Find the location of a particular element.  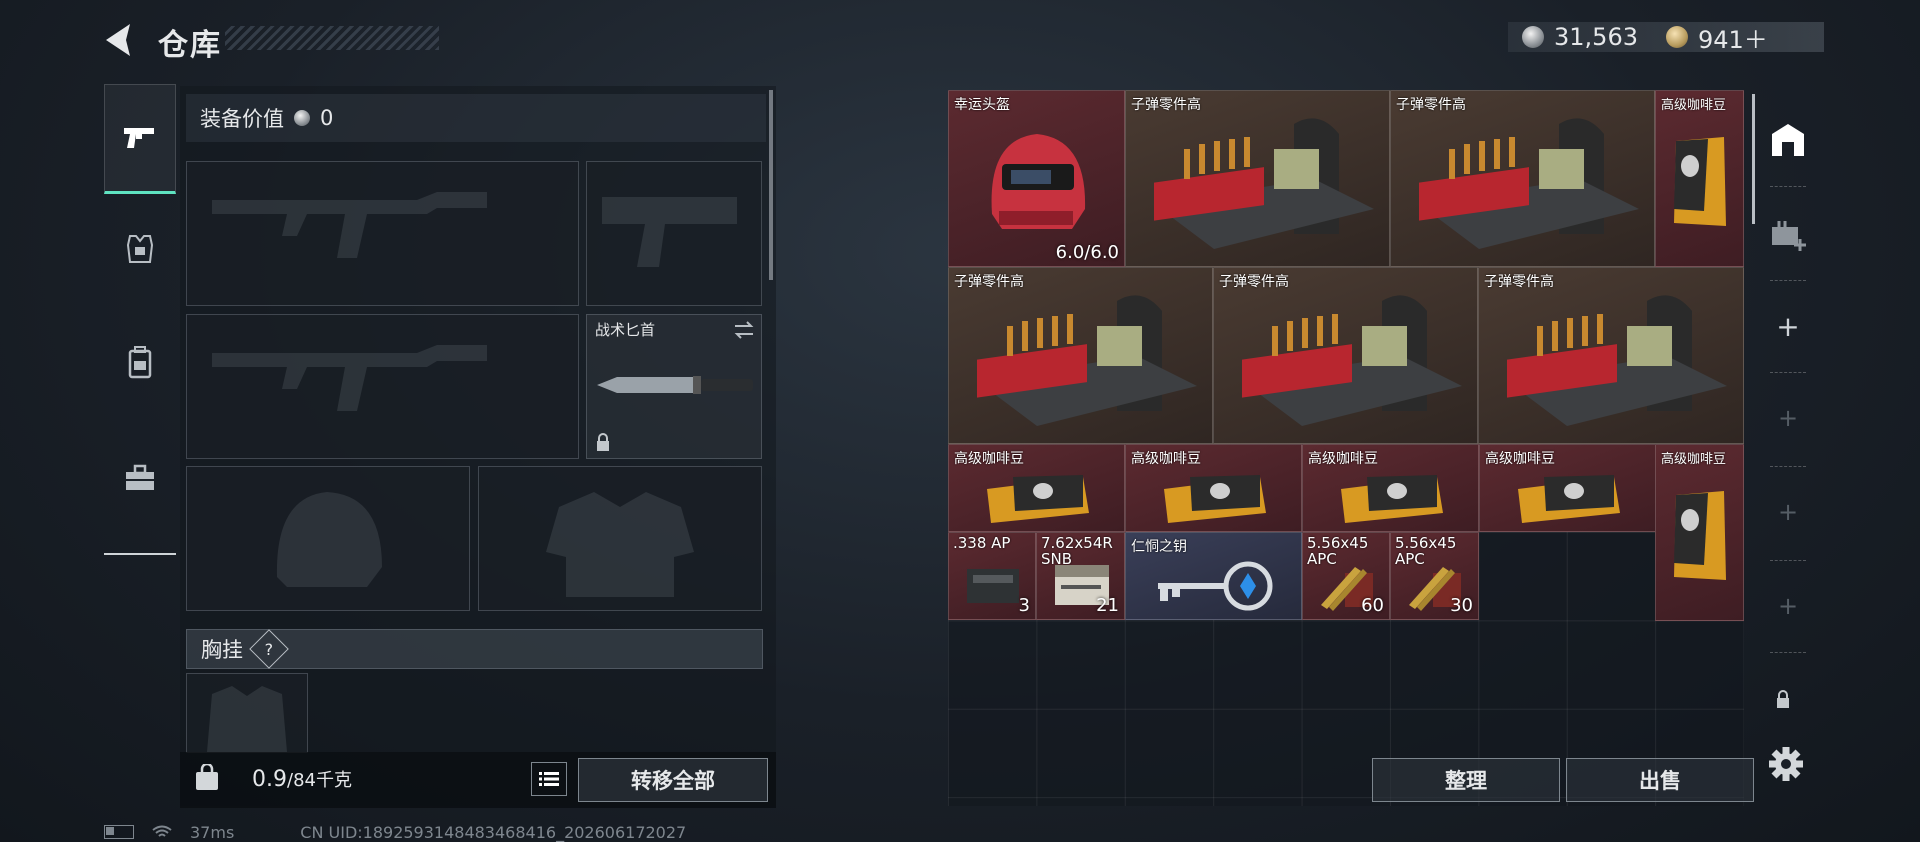

battery-icon is located at coordinates (119, 832).